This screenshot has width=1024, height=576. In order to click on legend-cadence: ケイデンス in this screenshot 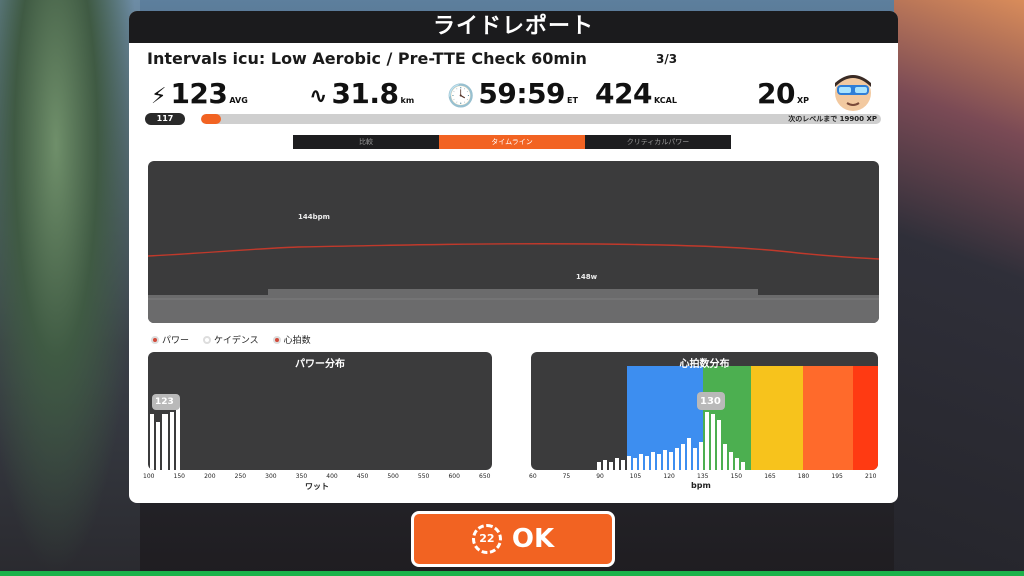, I will do `click(231, 339)`.